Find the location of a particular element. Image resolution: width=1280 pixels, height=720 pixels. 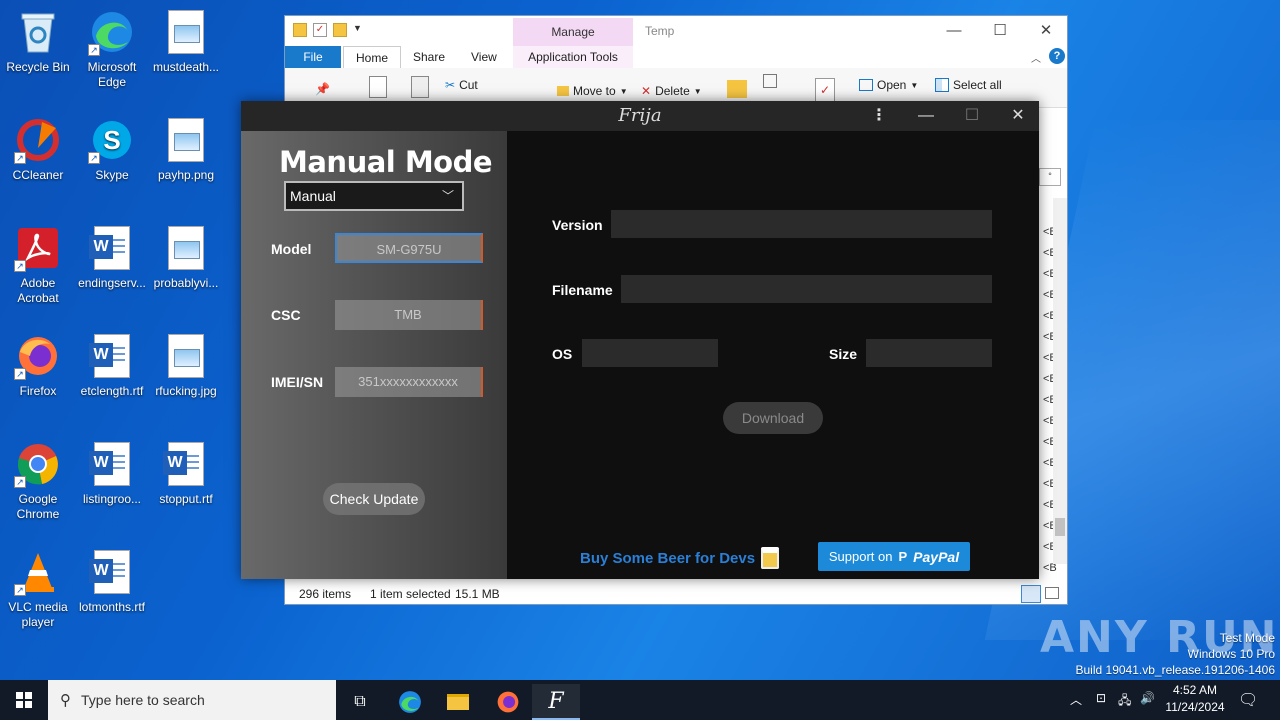

copy-icon is located at coordinates (378, 87).